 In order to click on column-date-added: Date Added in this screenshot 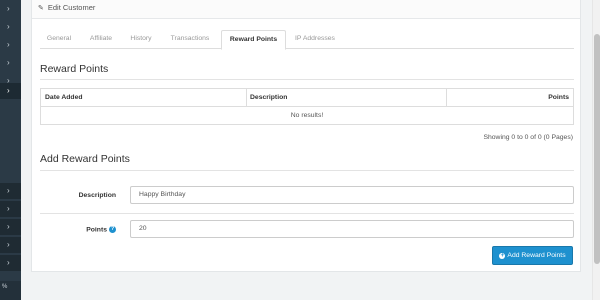, I will do `click(64, 97)`.